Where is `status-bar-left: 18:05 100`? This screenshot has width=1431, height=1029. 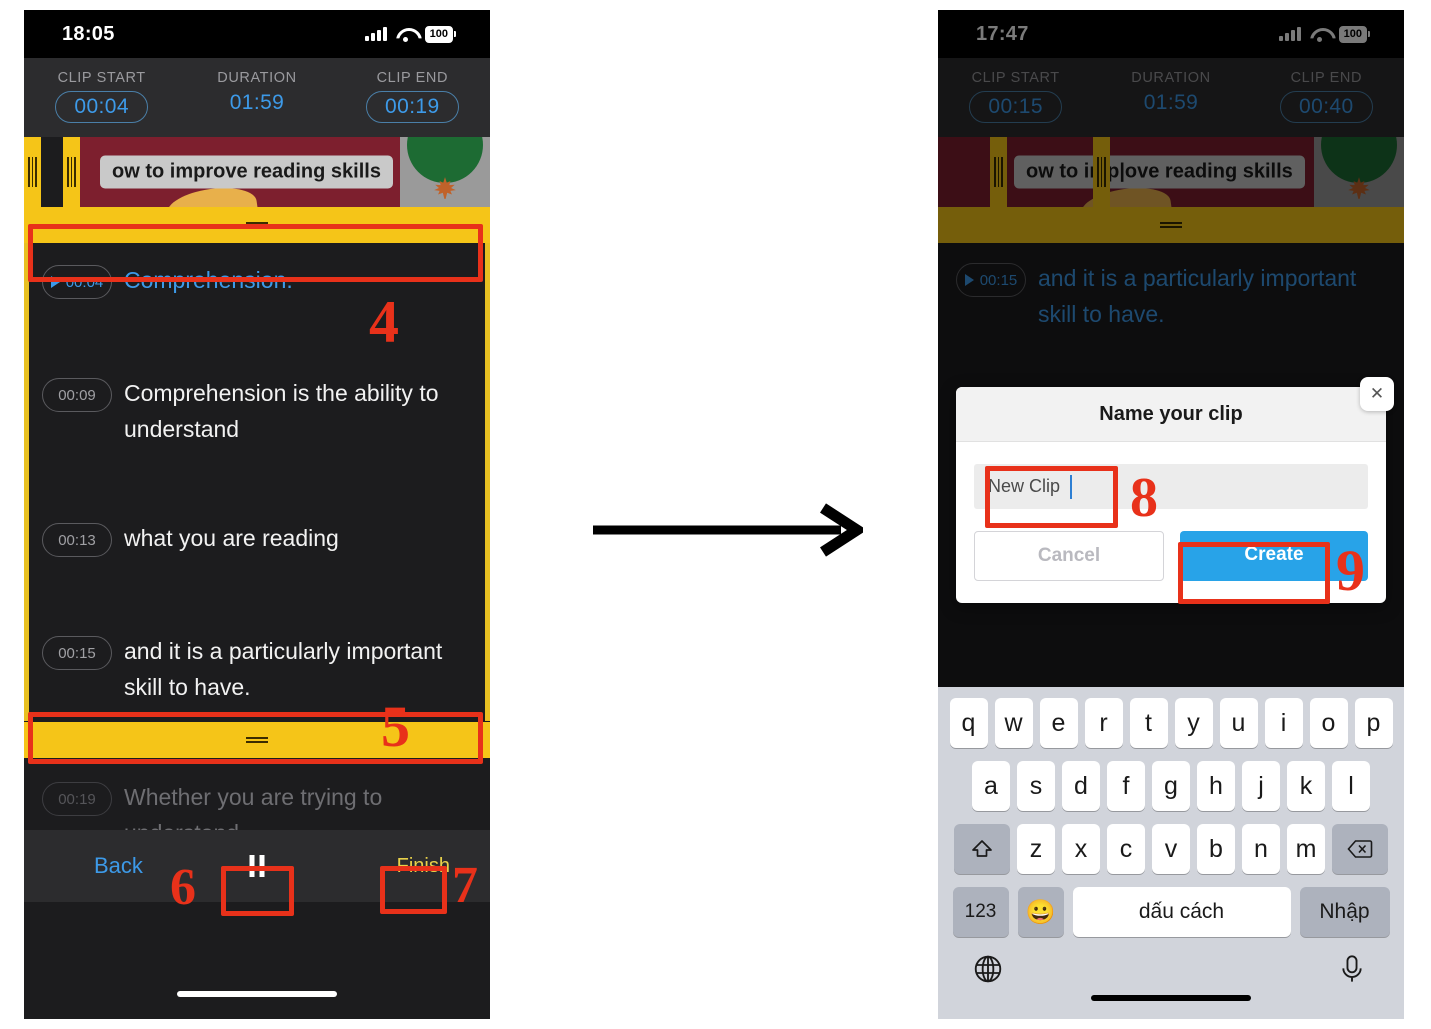 status-bar-left: 18:05 100 is located at coordinates (257, 34).